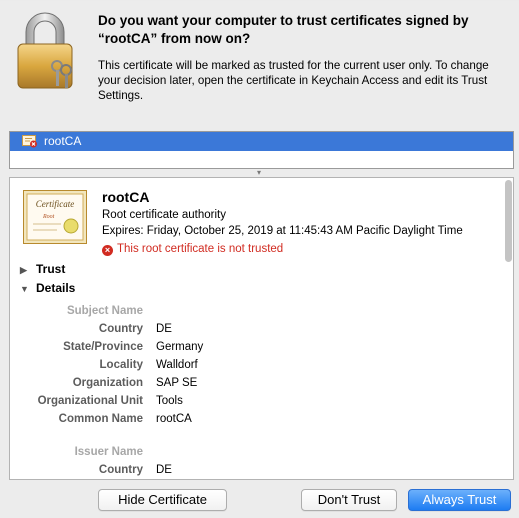 The image size is (519, 518). Describe the element at coordinates (107, 383) in the screenshot. I see `field-label-organization: Organization` at that location.